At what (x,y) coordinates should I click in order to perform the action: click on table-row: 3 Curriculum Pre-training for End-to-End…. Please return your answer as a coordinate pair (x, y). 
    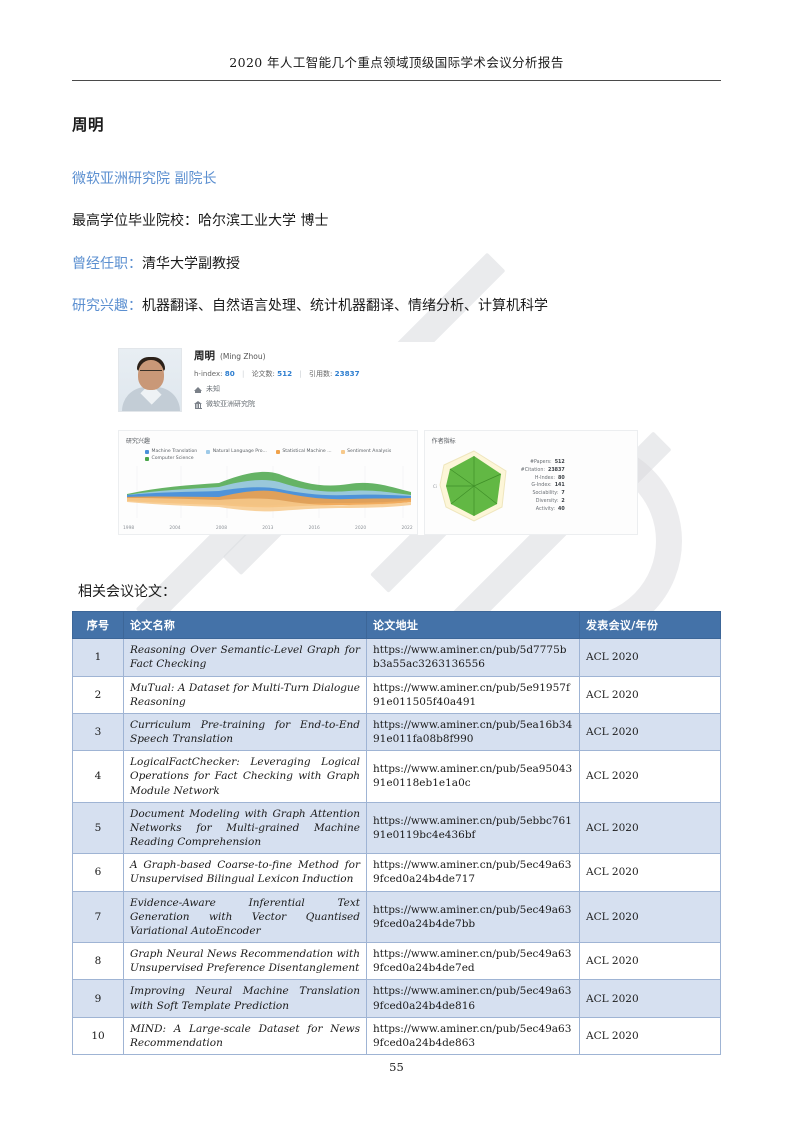
    Looking at the image, I should click on (396, 732).